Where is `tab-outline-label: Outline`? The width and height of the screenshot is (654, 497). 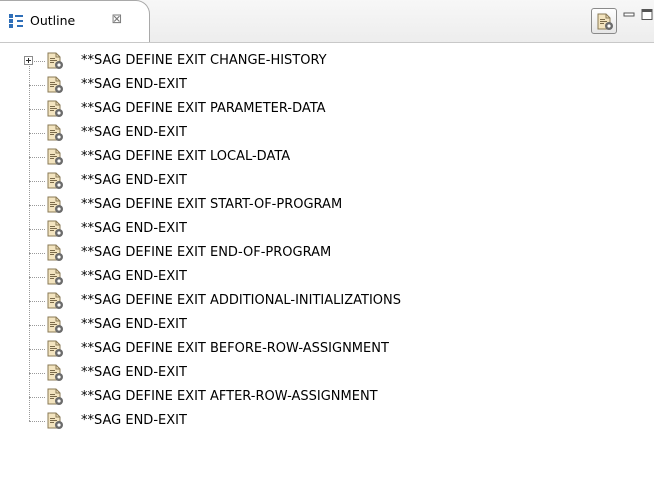
tab-outline-label: Outline is located at coordinates (53, 20).